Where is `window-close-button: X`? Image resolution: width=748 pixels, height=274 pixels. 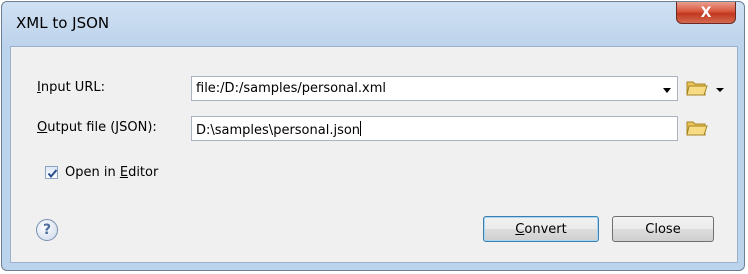 window-close-button: X is located at coordinates (706, 13).